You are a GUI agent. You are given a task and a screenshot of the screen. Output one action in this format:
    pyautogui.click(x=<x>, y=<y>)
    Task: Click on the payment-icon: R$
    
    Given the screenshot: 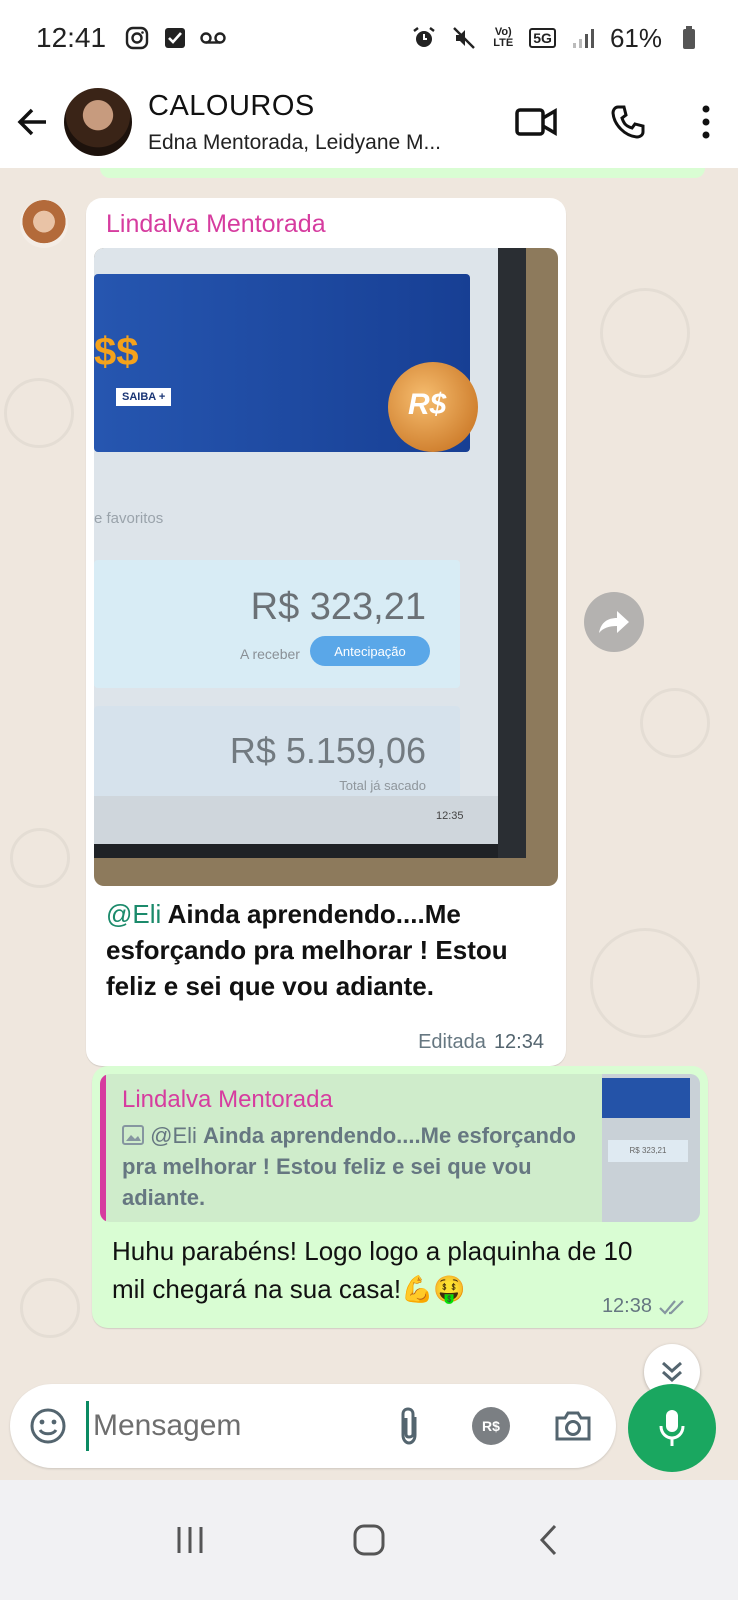 What is the action you would take?
    pyautogui.click(x=491, y=1426)
    